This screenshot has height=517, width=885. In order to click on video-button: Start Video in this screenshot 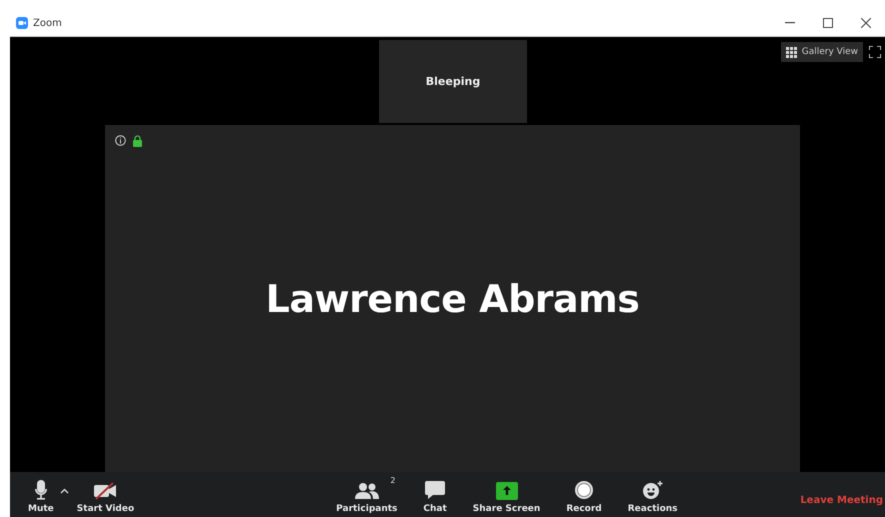, I will do `click(105, 494)`.